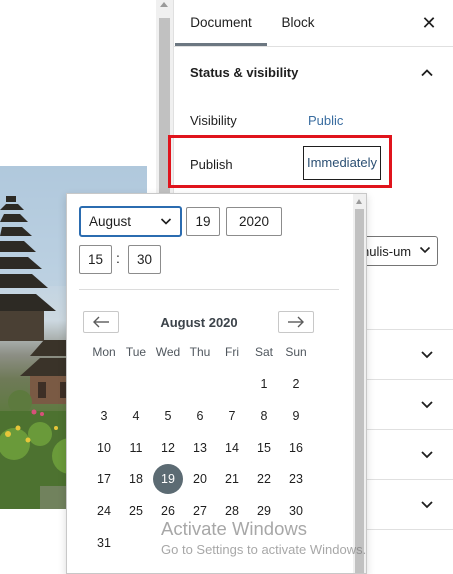 Image resolution: width=453 pixels, height=574 pixels. Describe the element at coordinates (221, 23) in the screenshot. I see `tab-document: Document` at that location.